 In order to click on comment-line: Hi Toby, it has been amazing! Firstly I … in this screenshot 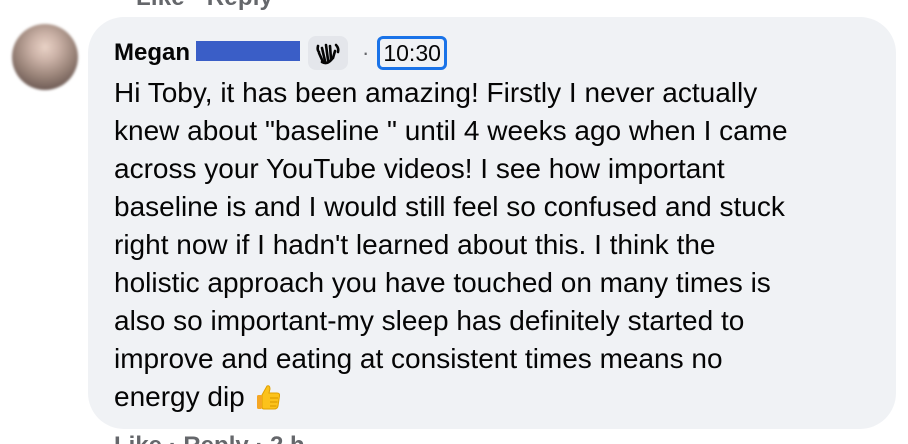, I will do `click(436, 92)`.